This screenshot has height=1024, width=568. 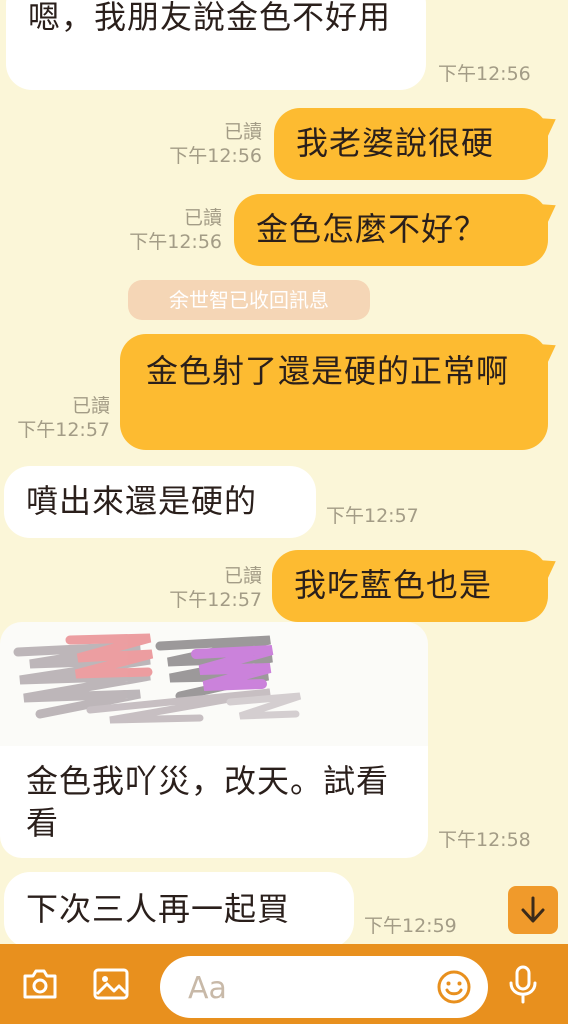 I want to click on scribble-drawing, so click(x=157, y=678).